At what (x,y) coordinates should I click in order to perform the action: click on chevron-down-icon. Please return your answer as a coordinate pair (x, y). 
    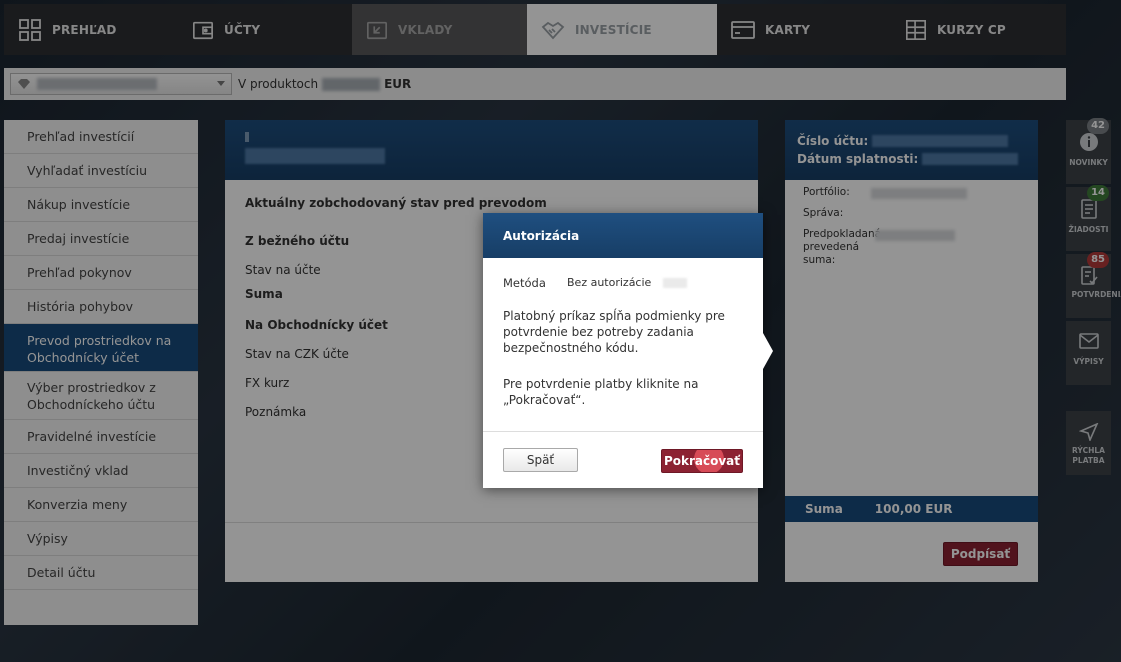
    Looking at the image, I should click on (221, 83).